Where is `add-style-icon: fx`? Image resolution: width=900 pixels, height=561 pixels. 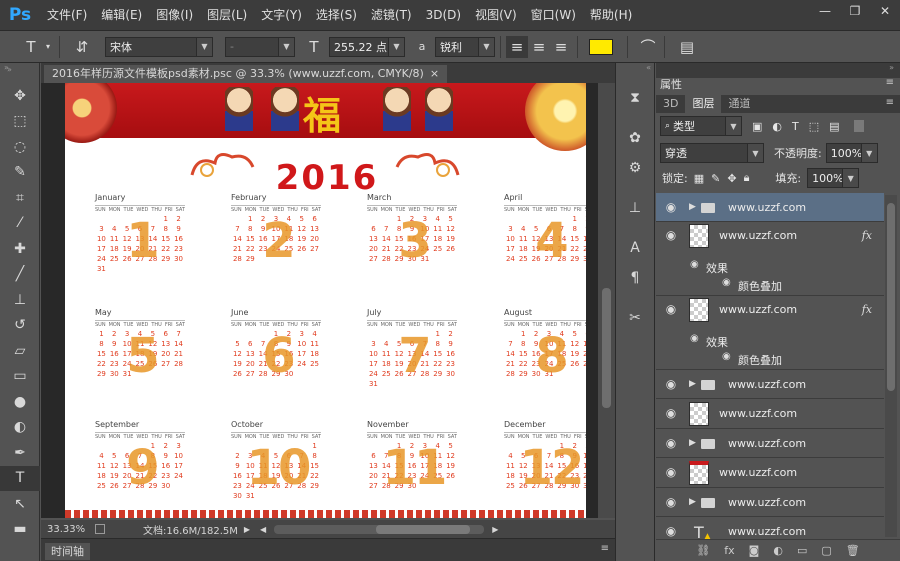 add-style-icon: fx is located at coordinates (729, 550).